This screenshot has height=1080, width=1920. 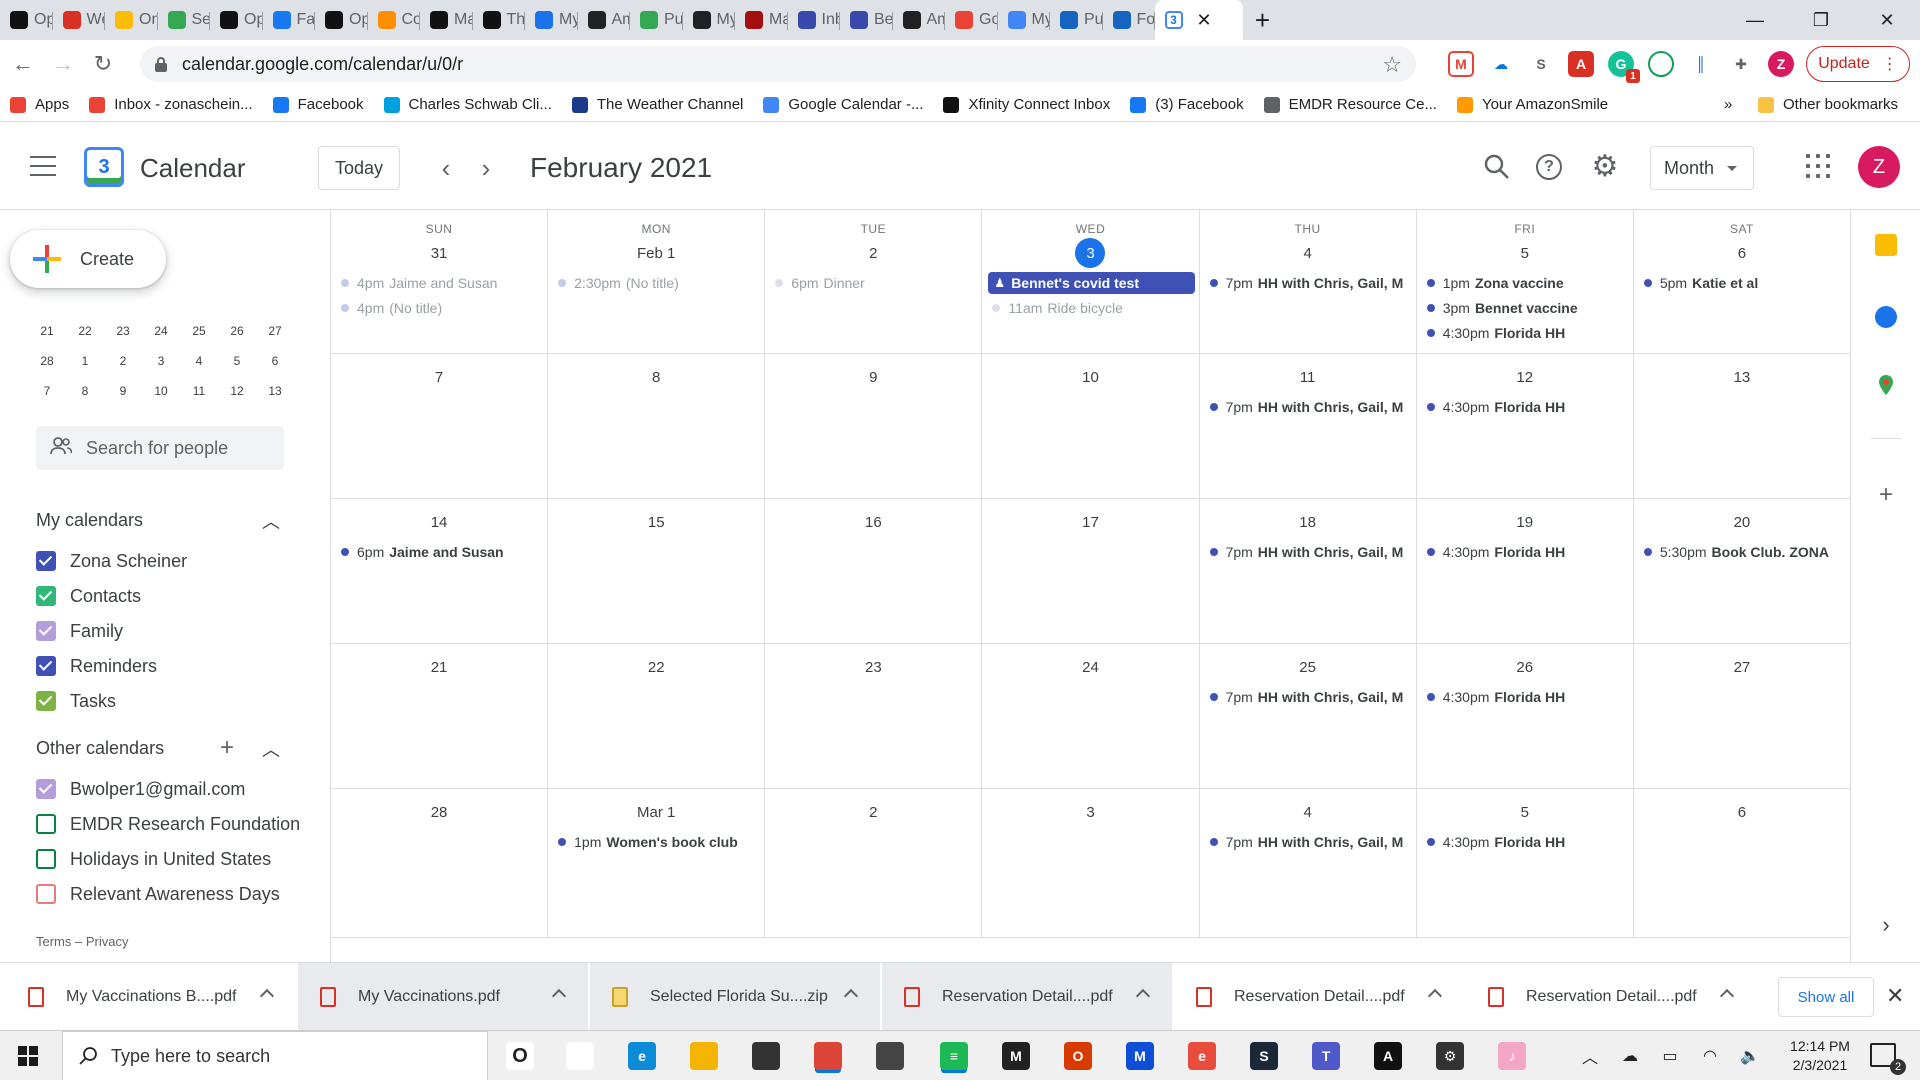 What do you see at coordinates (778, 64) in the screenshot?
I see `address-bar: calendar.google.com/calendar/u/0/r ☆` at bounding box center [778, 64].